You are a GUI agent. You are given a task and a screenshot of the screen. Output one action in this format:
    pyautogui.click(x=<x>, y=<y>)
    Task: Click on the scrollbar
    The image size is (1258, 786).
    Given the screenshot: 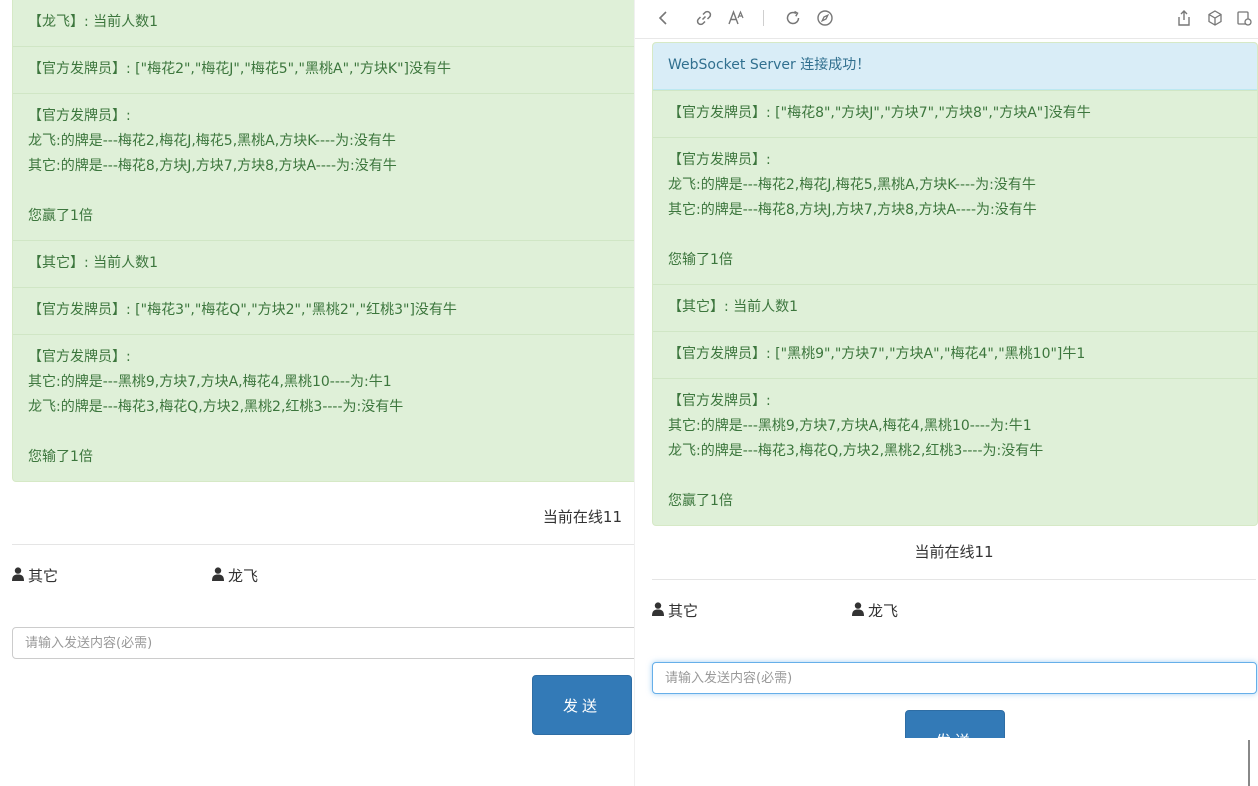 What is the action you would take?
    pyautogui.click(x=1249, y=763)
    